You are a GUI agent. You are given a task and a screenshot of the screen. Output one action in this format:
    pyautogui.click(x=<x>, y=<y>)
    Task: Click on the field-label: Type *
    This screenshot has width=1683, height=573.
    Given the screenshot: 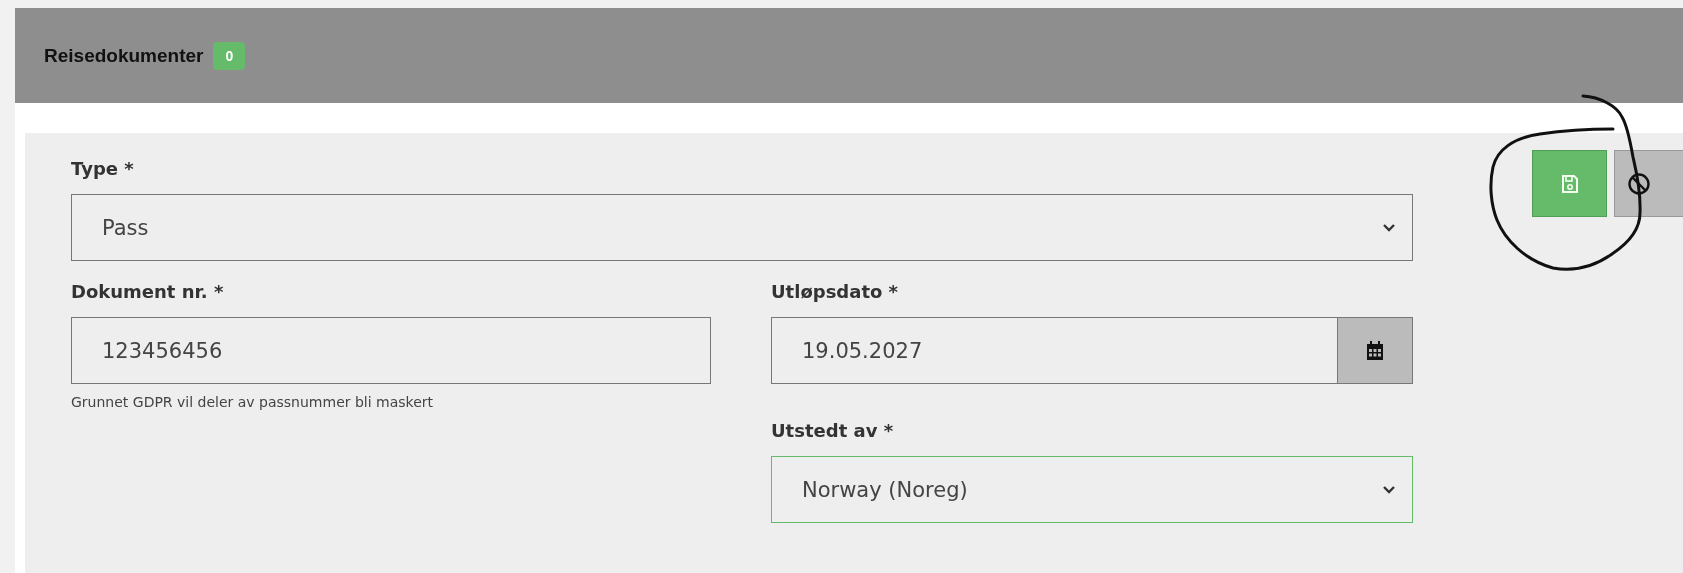 What is the action you would take?
    pyautogui.click(x=103, y=169)
    